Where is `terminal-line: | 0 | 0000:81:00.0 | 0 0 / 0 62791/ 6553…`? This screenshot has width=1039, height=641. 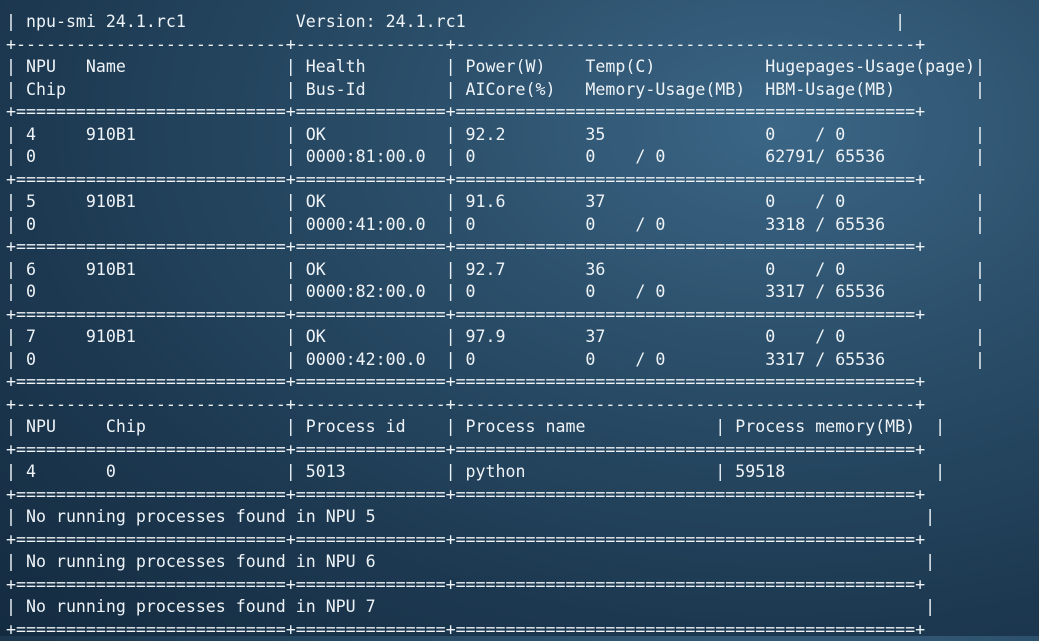 terminal-line: | 0 | 0000:81:00.0 | 0 0 / 0 62791/ 6553… is located at coordinates (495, 157).